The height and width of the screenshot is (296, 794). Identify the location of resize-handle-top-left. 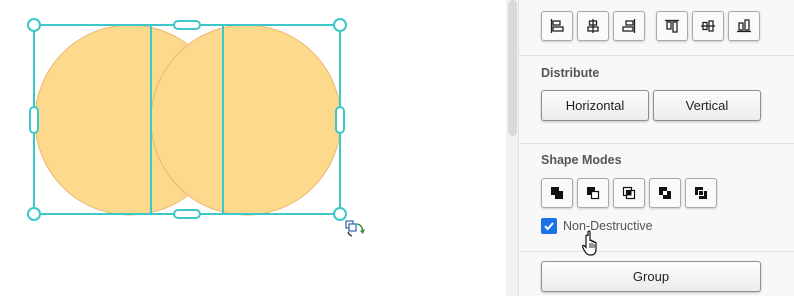
(34, 25).